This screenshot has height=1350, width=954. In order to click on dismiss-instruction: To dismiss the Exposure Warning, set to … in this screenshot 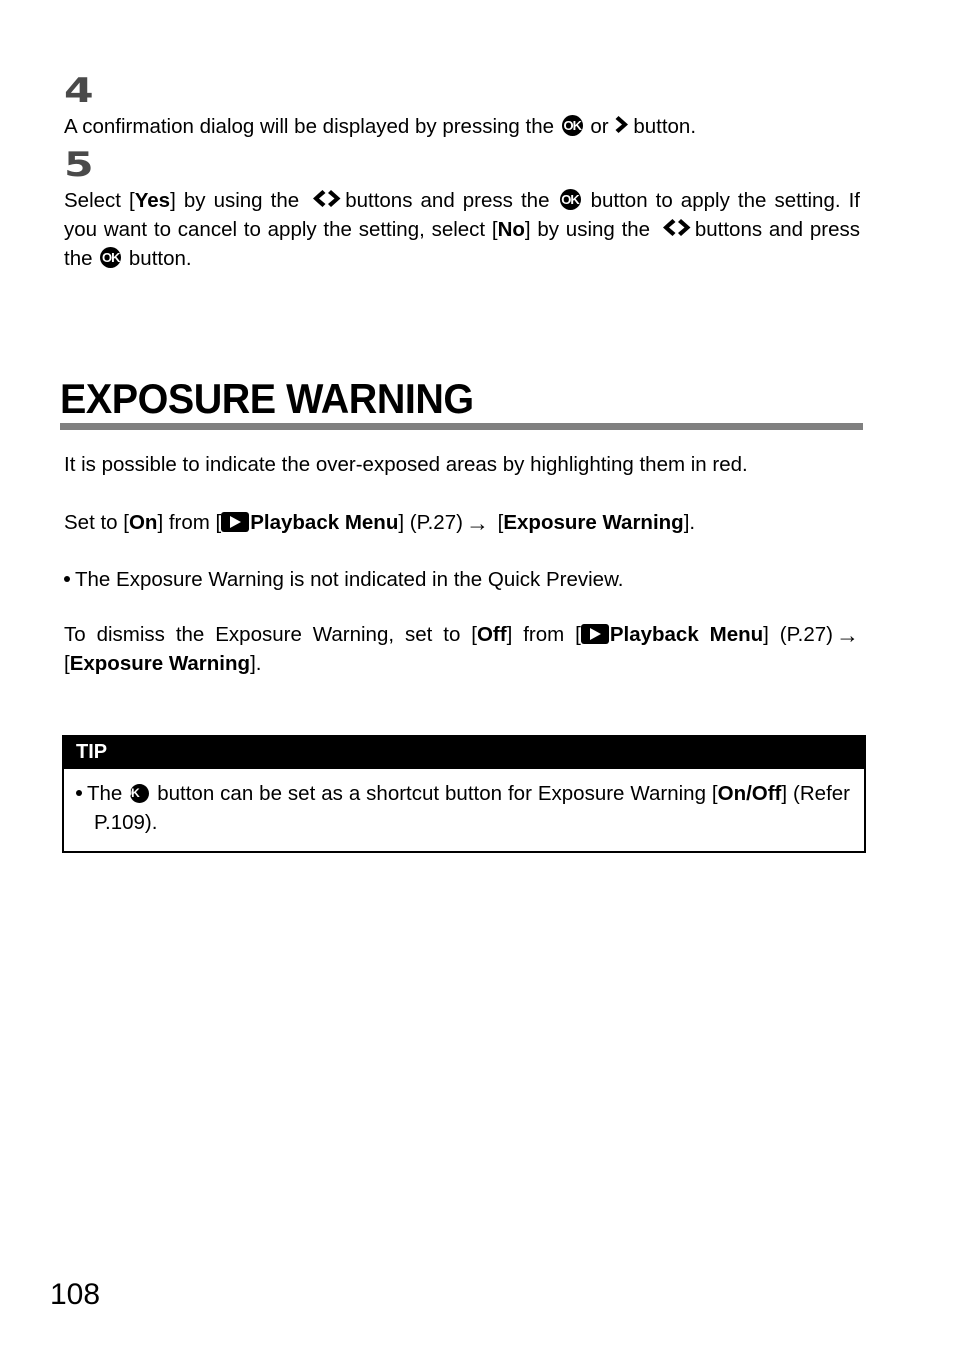, I will do `click(463, 649)`.